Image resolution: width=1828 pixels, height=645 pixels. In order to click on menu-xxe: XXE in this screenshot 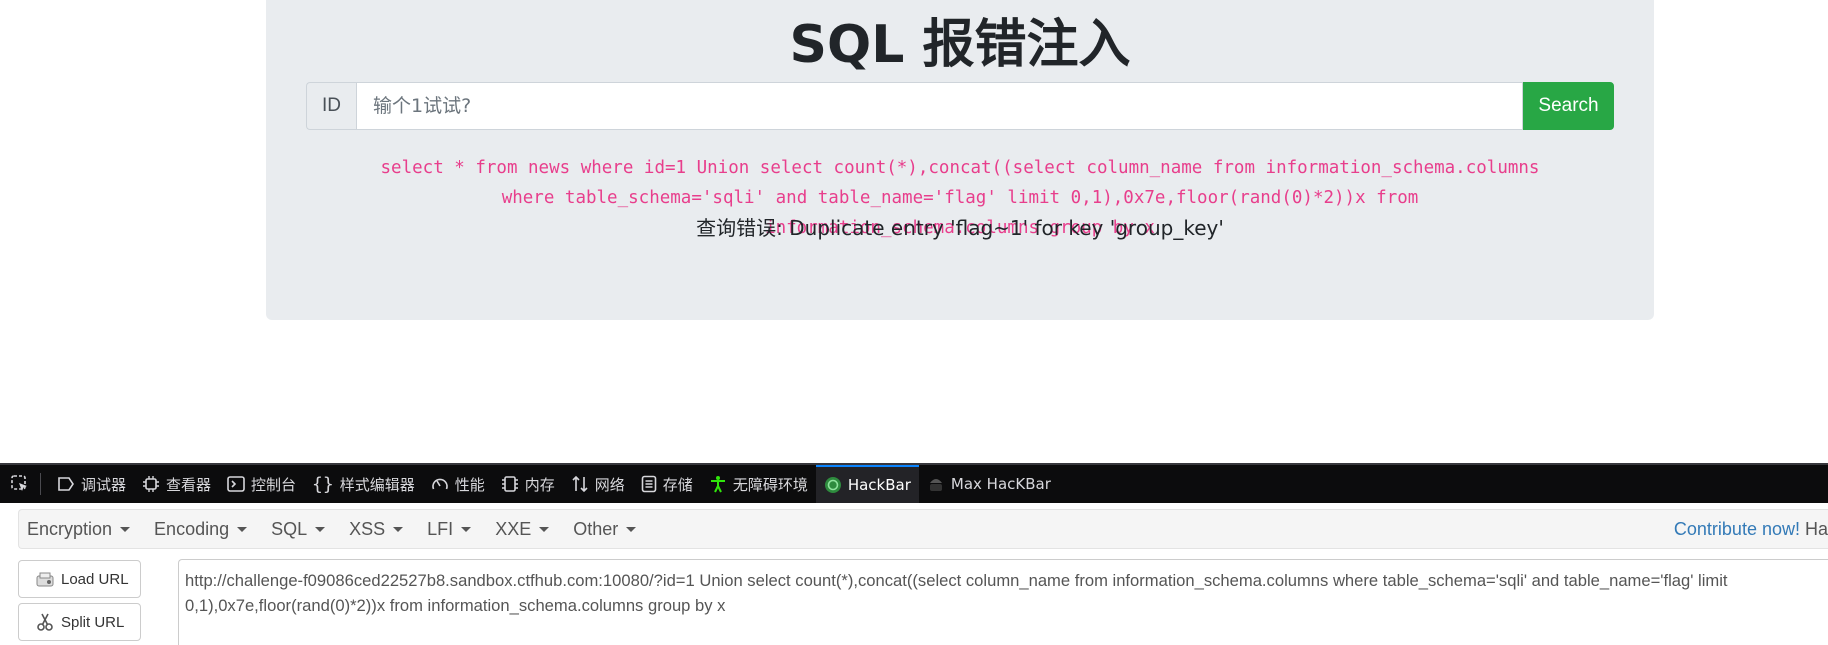, I will do `click(522, 529)`.